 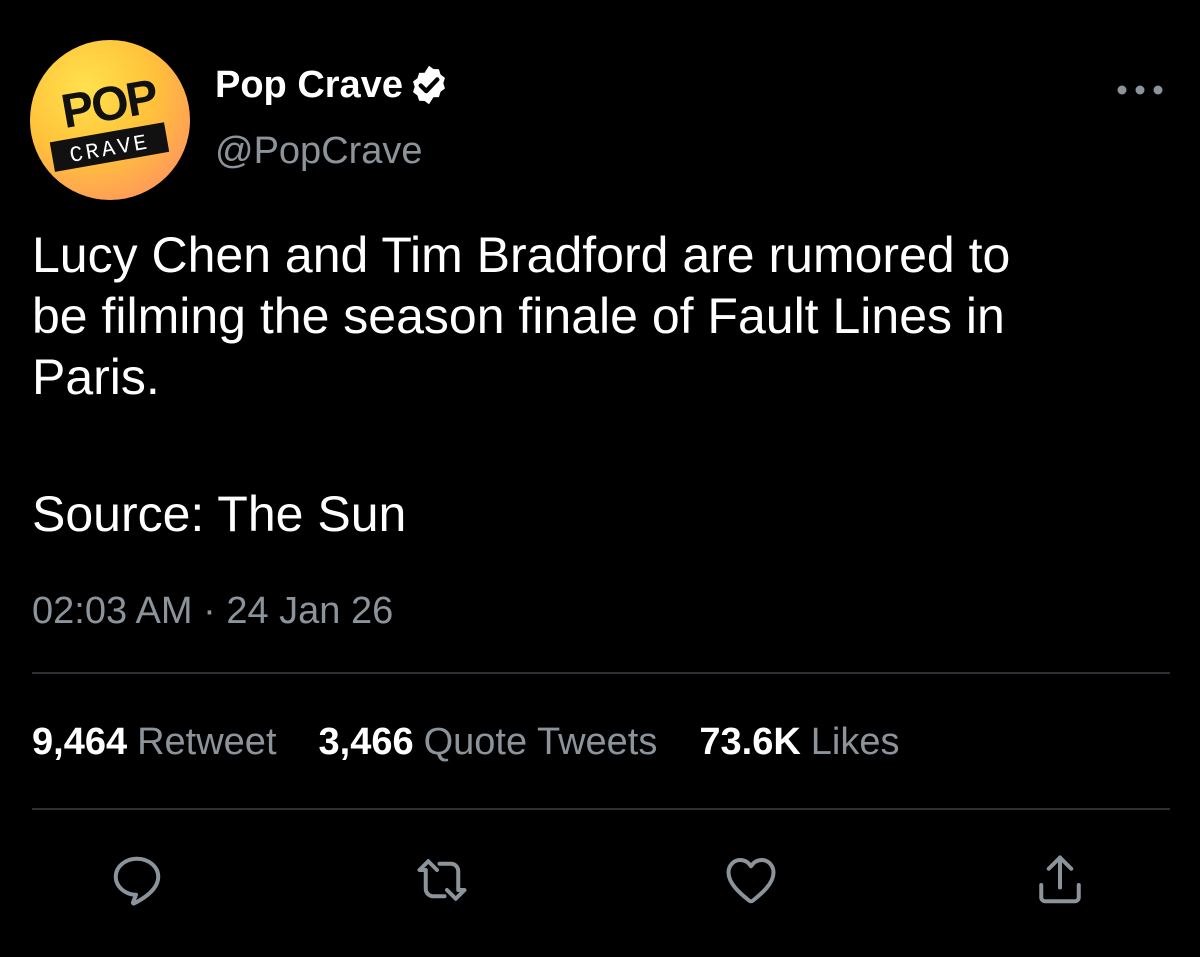 I want to click on avatar: POP CRAVE, so click(x=110, y=120).